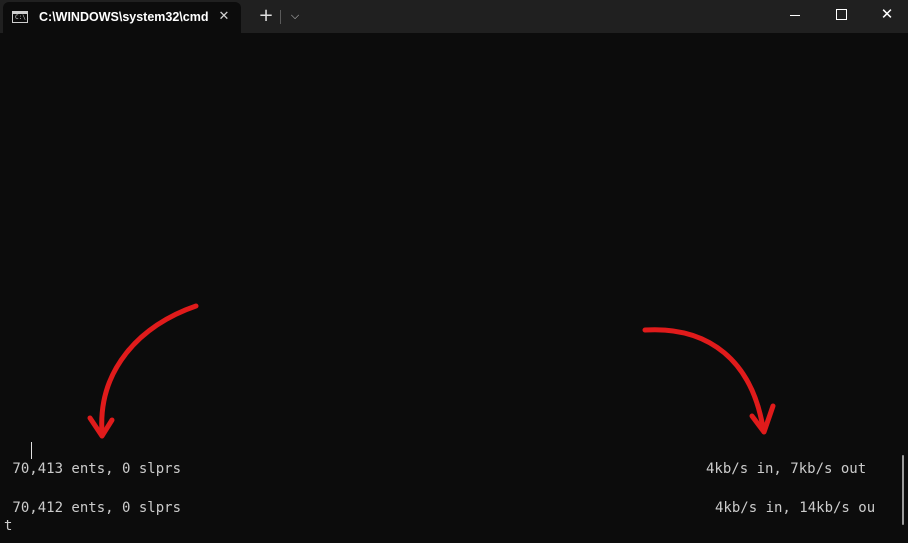  What do you see at coordinates (31, 450) in the screenshot?
I see `text-cursor` at bounding box center [31, 450].